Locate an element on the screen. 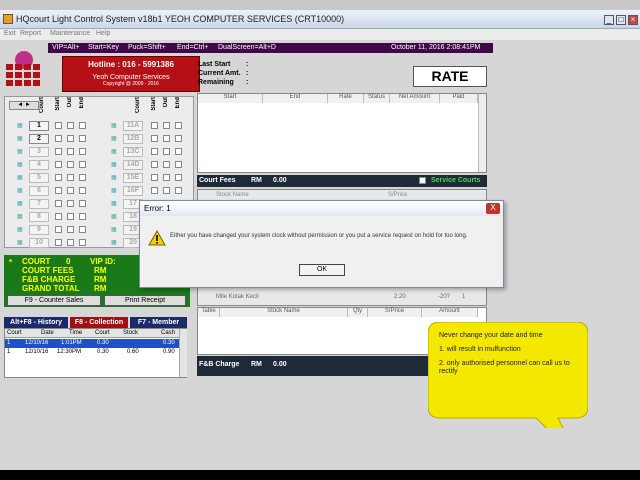 Image resolution: width=640 pixels, height=480 pixels. stock-row-qty: 1 is located at coordinates (464, 297).